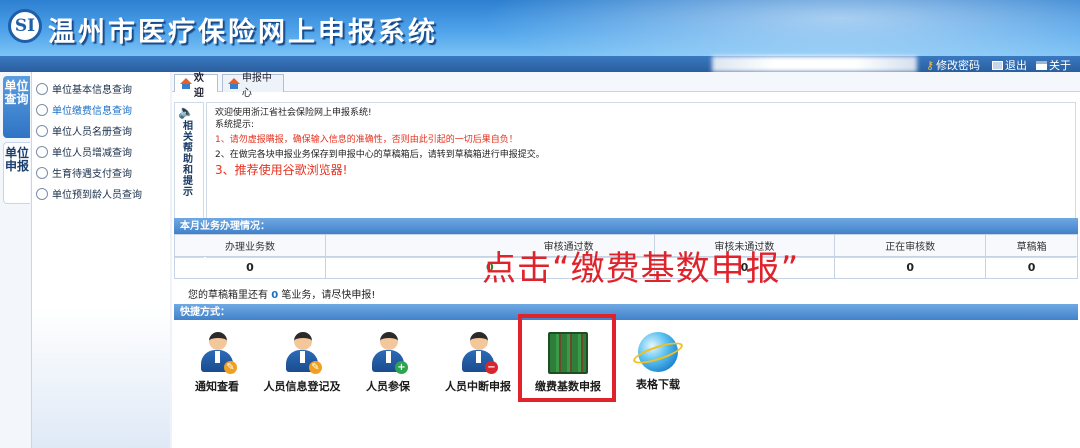  I want to click on interrupt-person-icon: −, so click(478, 353).